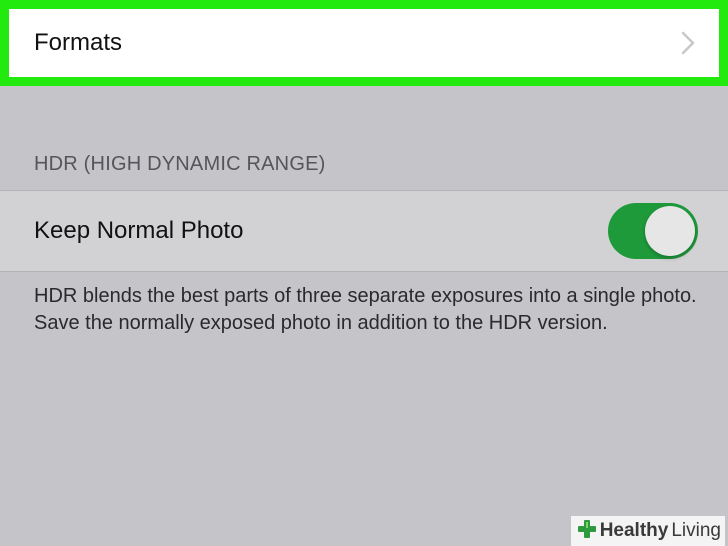 This screenshot has height=546, width=728. I want to click on cross-leaf-icon, so click(587, 531).